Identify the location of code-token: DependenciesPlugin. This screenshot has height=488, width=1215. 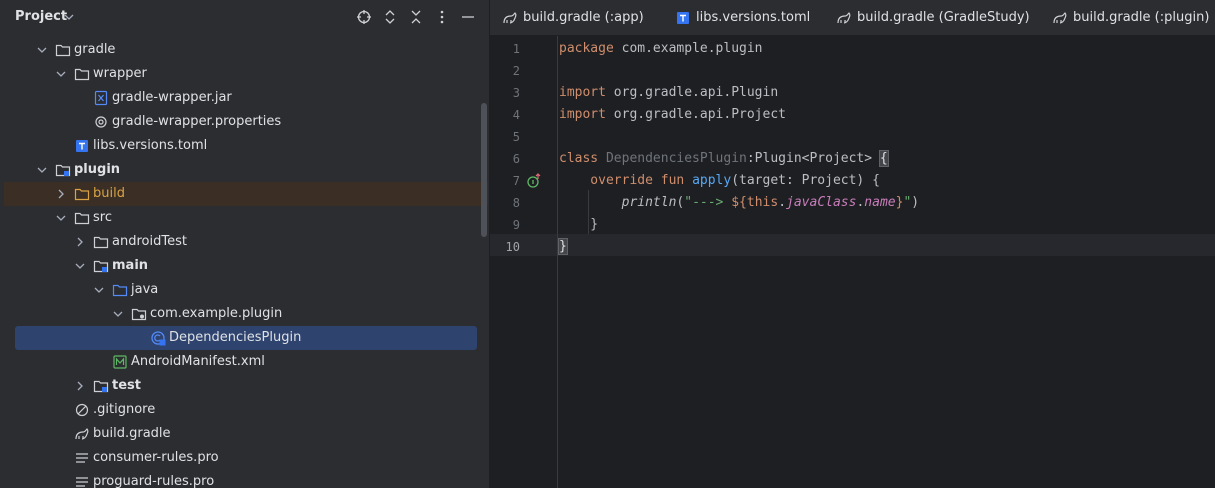
(676, 158).